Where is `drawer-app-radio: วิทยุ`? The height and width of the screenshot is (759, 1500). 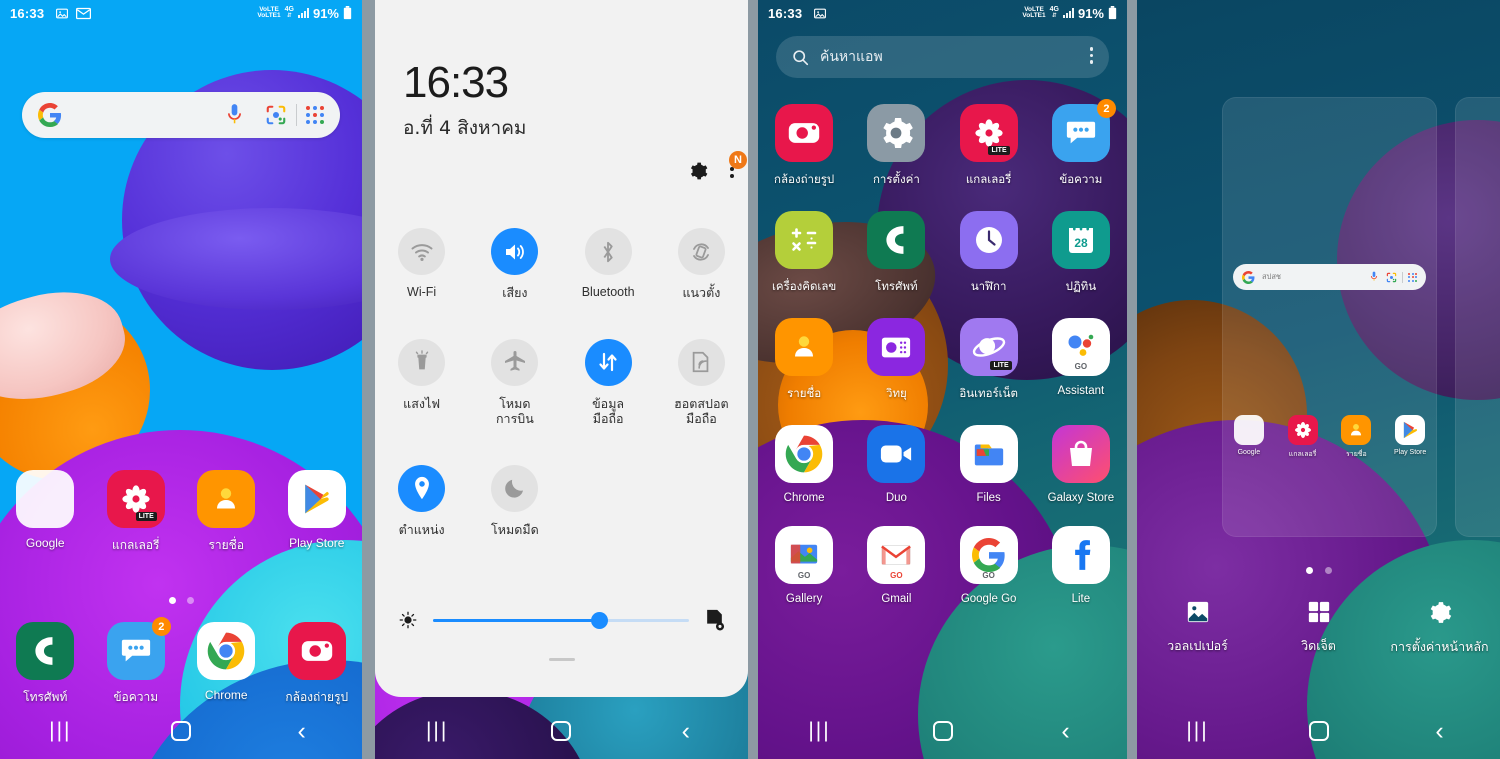 drawer-app-radio: วิทยุ is located at coordinates (896, 360).